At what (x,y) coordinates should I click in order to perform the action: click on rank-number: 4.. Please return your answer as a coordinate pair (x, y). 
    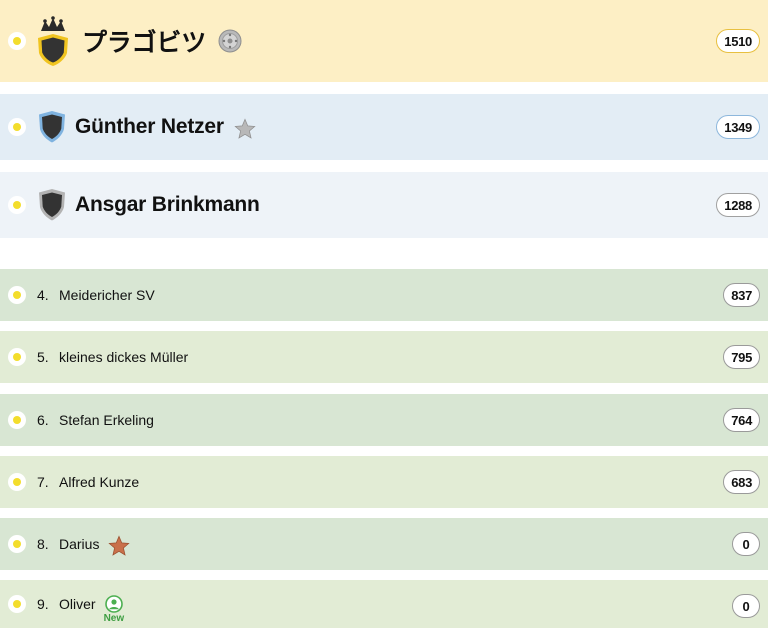
    Looking at the image, I should click on (43, 295).